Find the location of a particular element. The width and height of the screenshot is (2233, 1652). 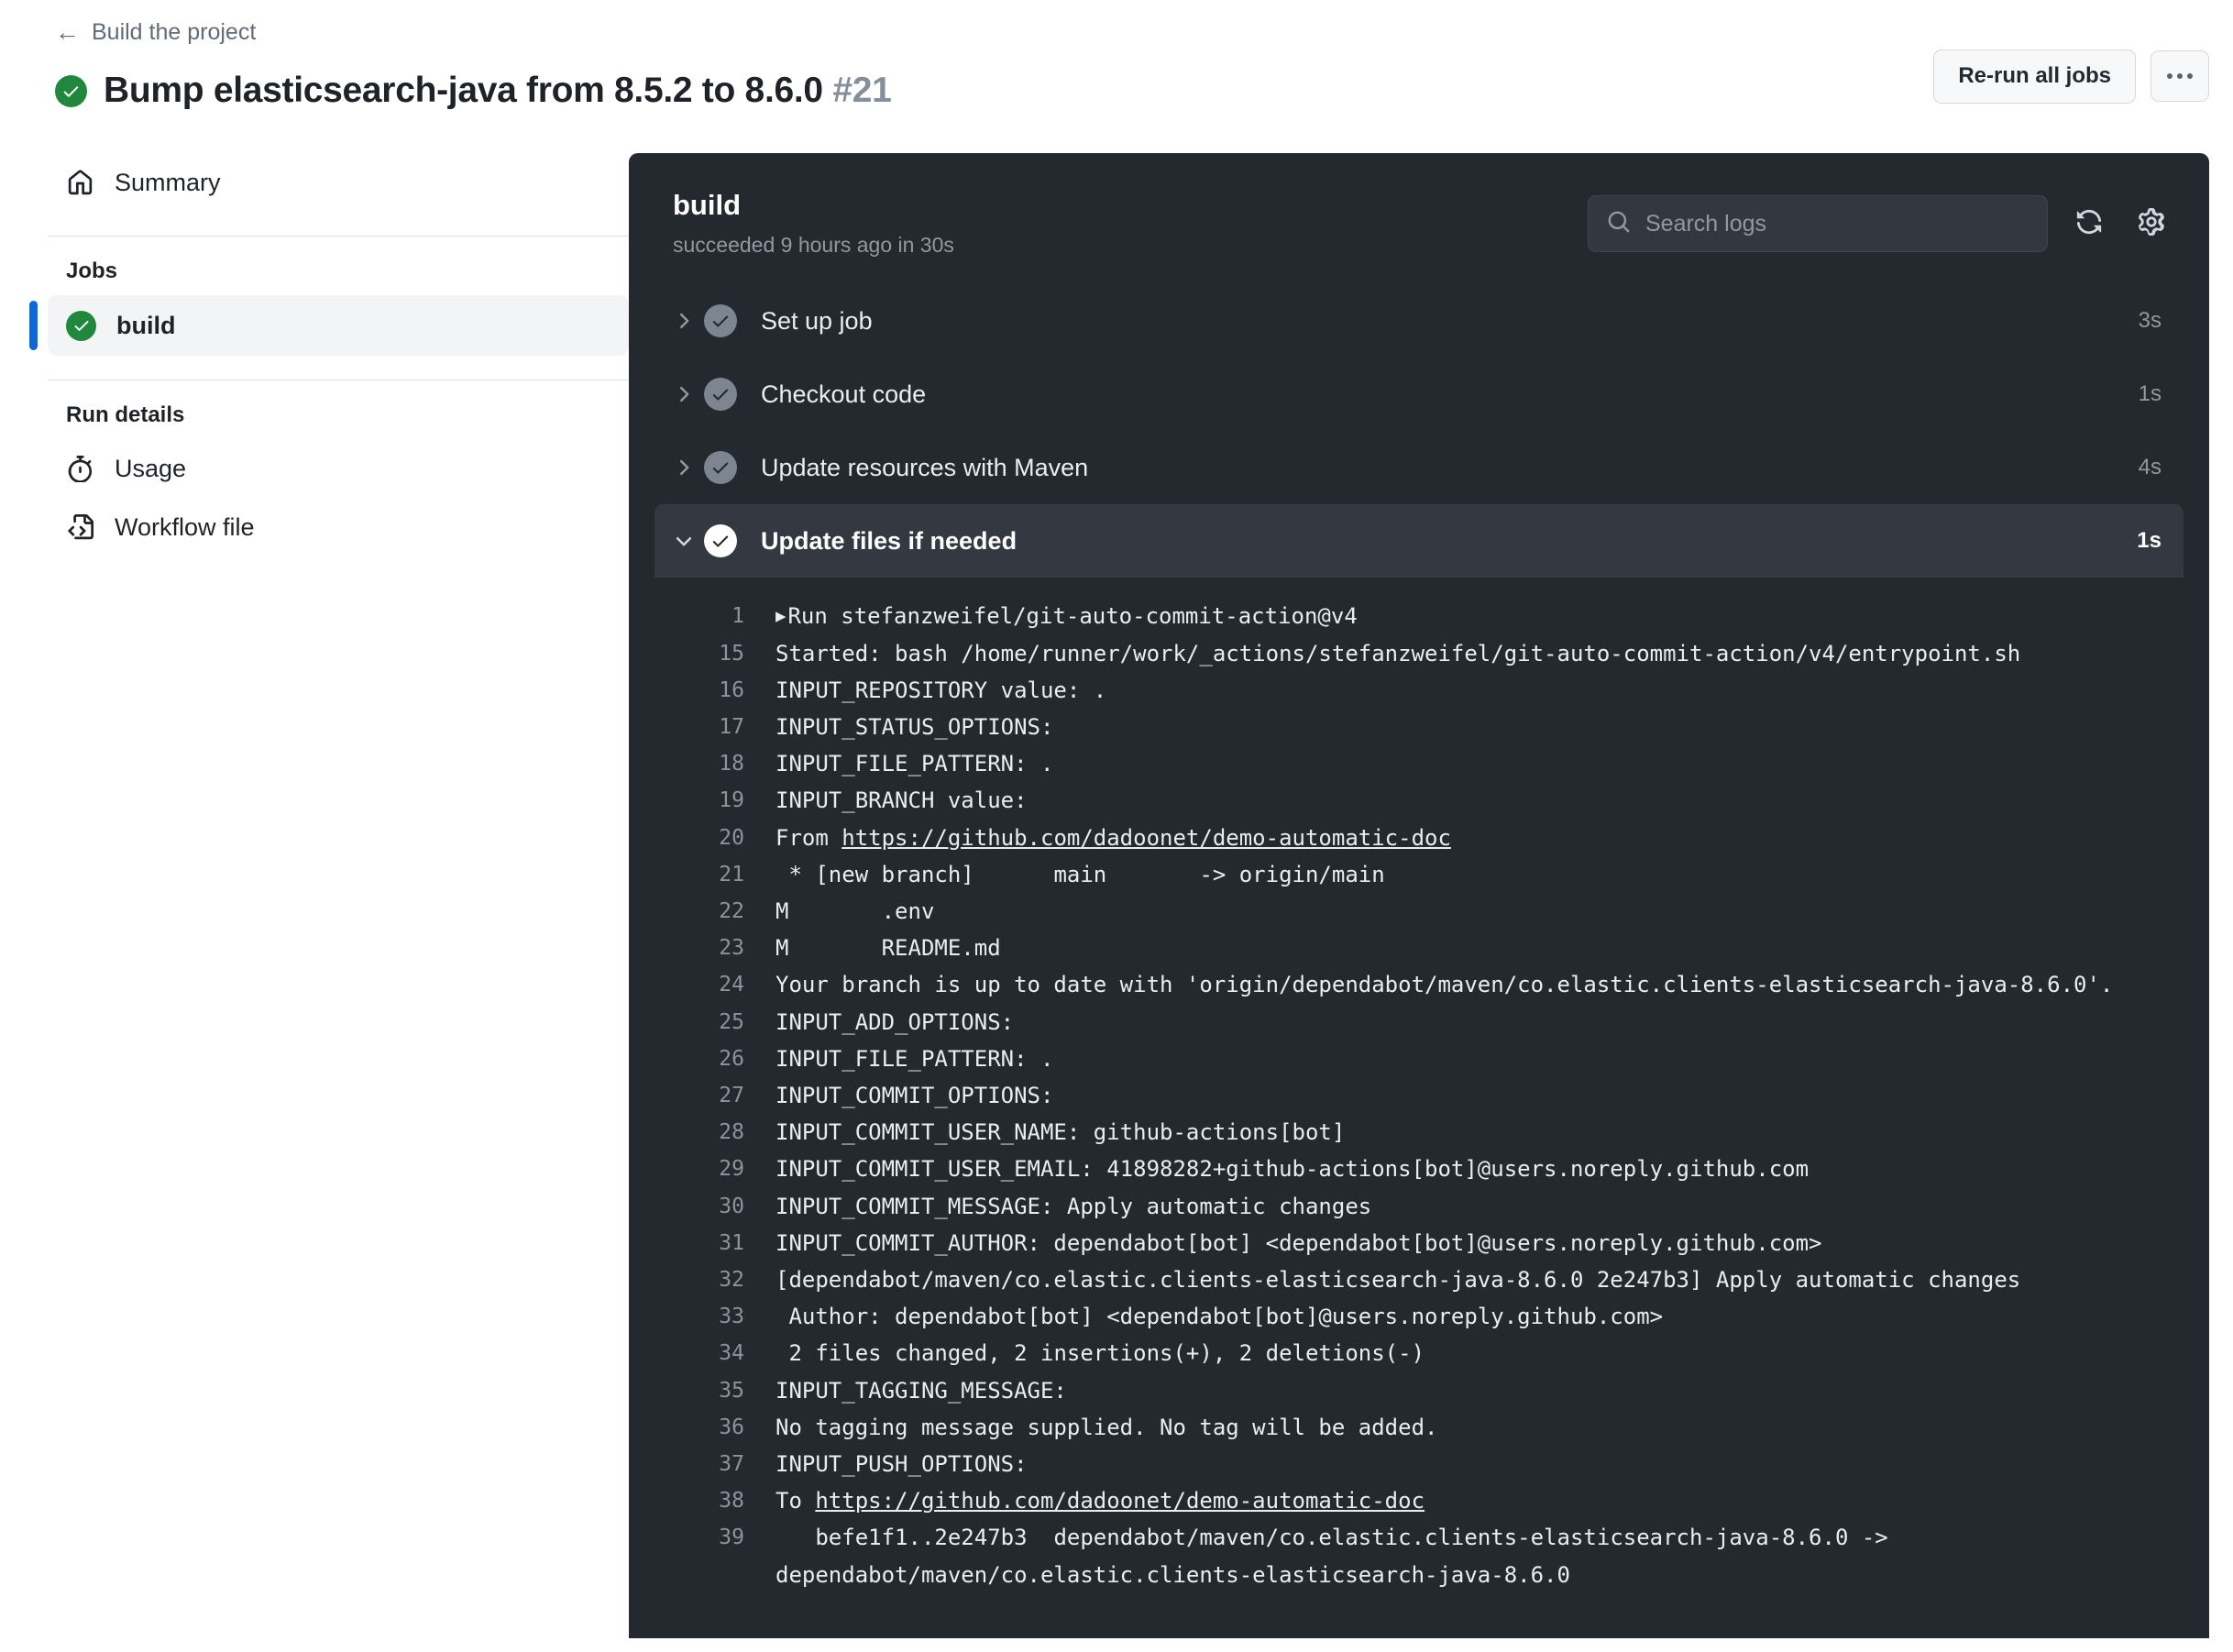

log-line: 26 INPUT_FILE_PATTERN: . is located at coordinates (1419, 1059).